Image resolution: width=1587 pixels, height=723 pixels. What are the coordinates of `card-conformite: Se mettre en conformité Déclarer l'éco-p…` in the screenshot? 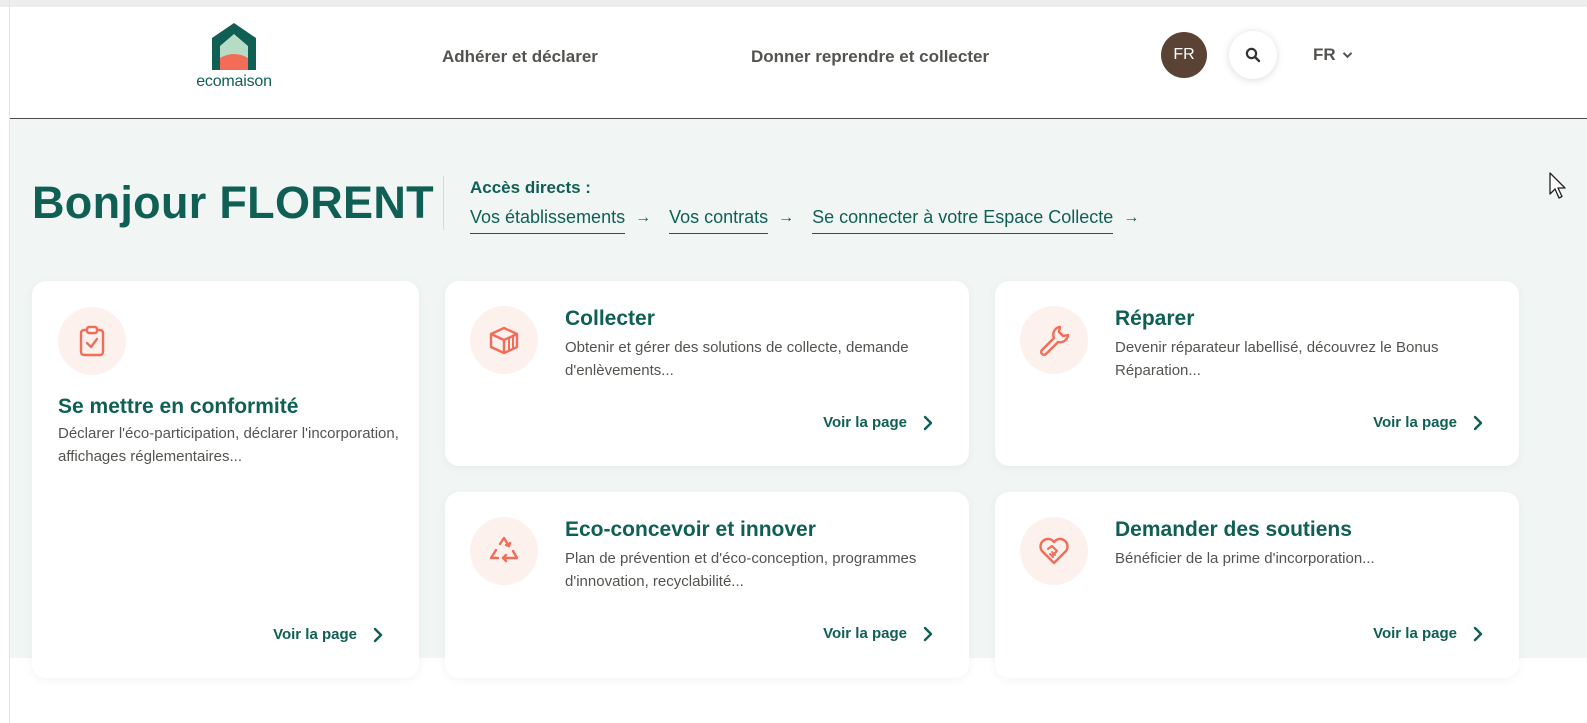 It's located at (225, 479).